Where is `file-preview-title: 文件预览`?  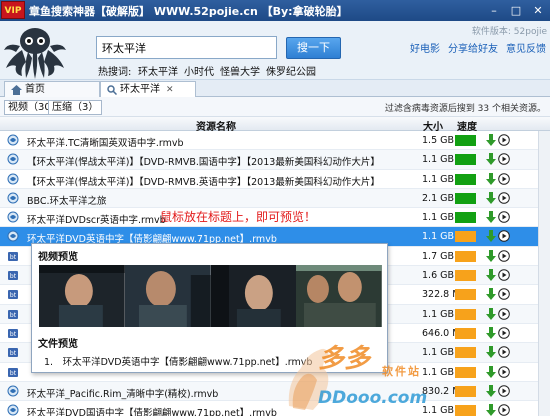
file-preview-title: 文件预览 is located at coordinates (58, 344).